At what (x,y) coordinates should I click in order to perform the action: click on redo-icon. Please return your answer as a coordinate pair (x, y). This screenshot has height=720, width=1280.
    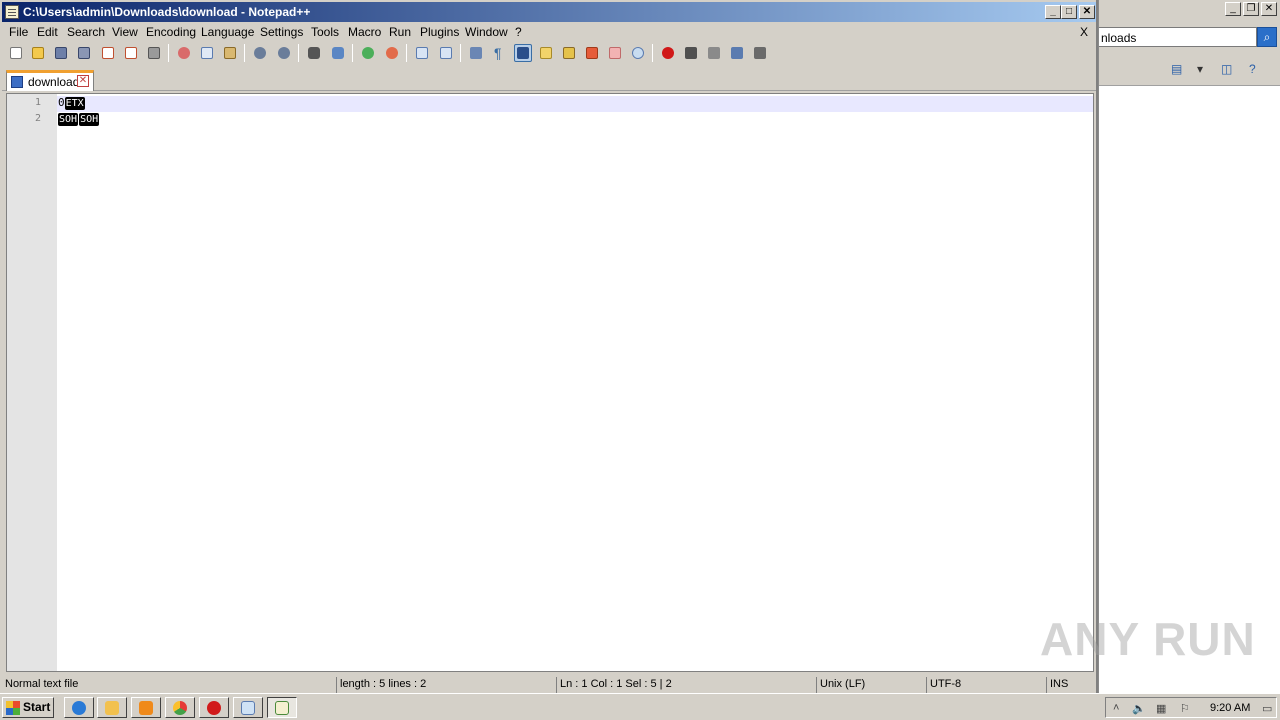
    Looking at the image, I should click on (284, 53).